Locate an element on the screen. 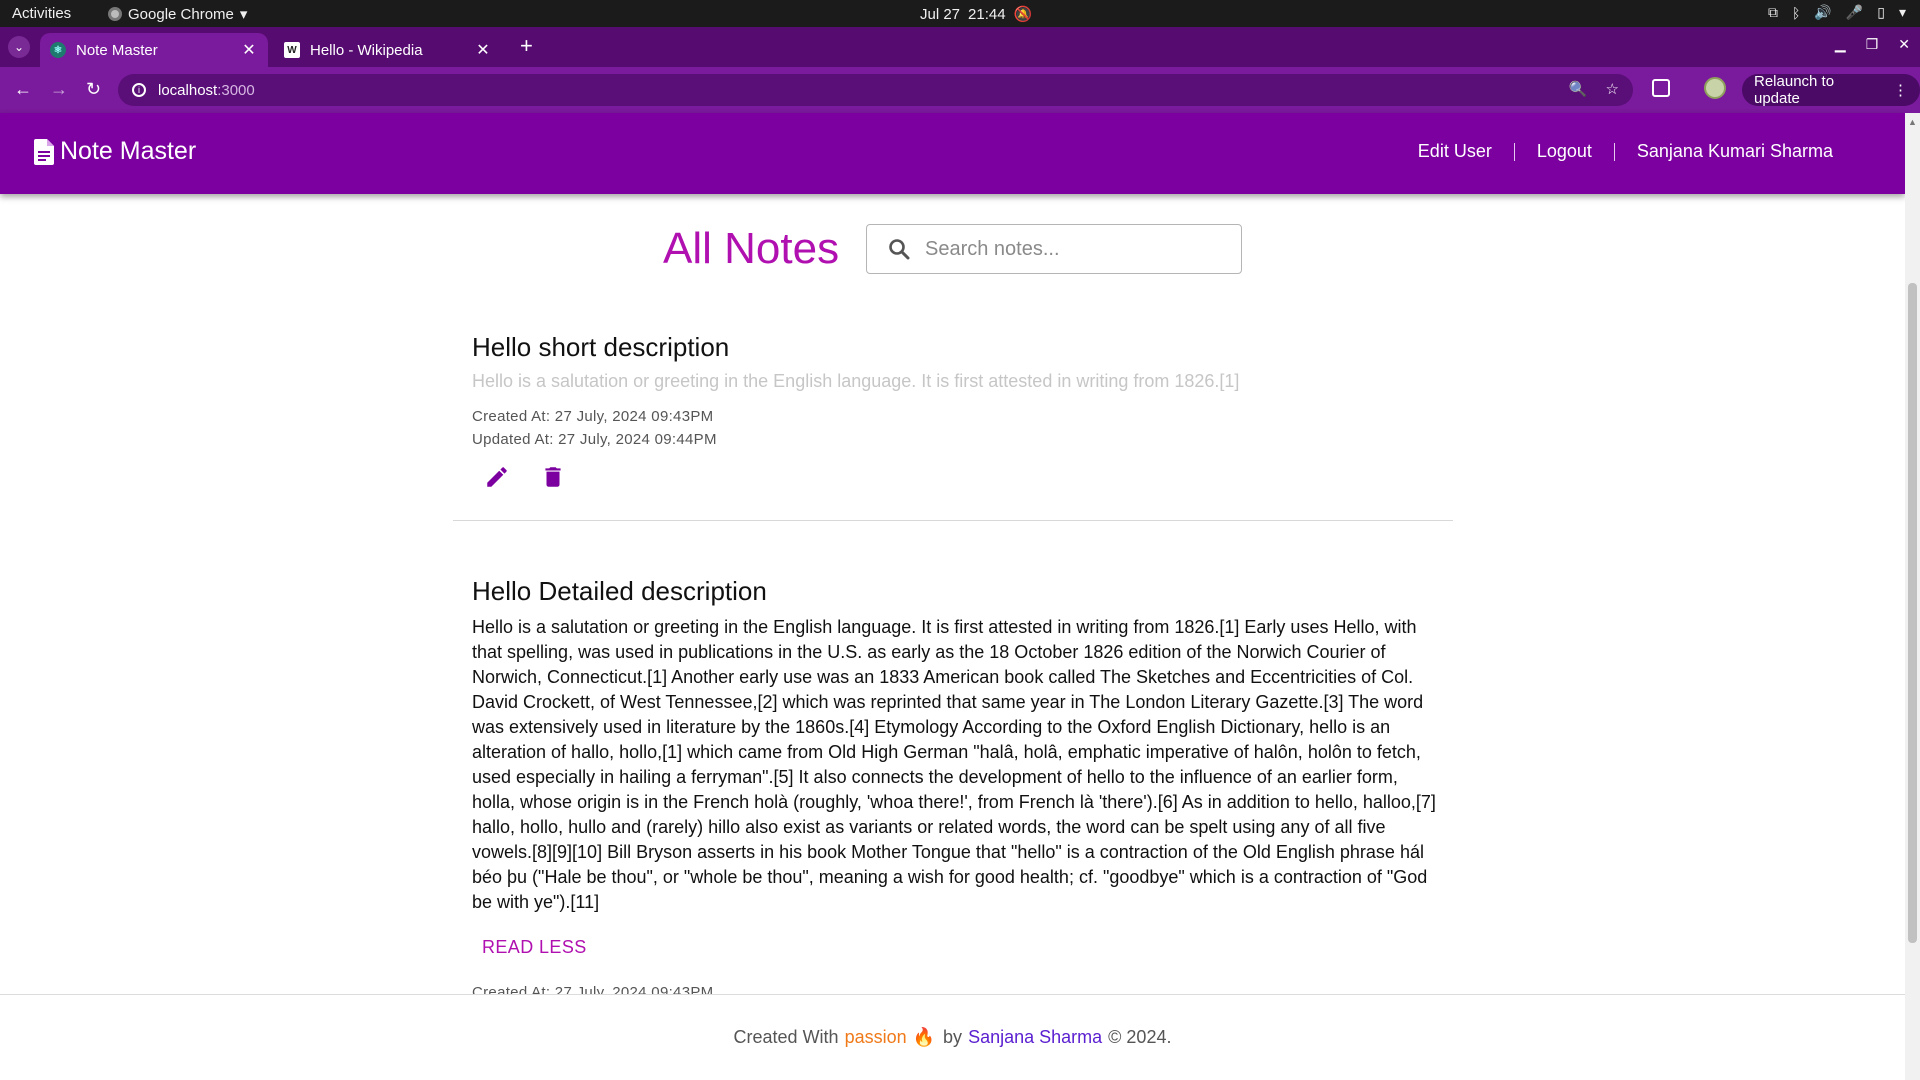 The image size is (1920, 1080). page-scrollbar: ▲ is located at coordinates (1912, 596).